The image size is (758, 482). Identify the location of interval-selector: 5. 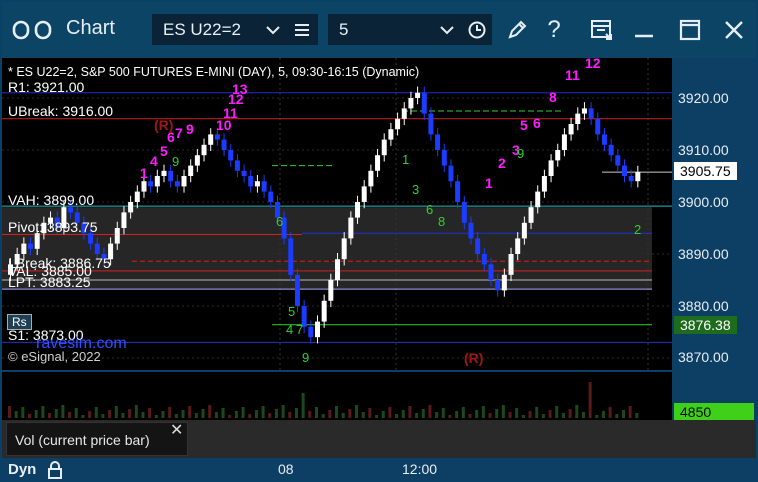
(410, 29).